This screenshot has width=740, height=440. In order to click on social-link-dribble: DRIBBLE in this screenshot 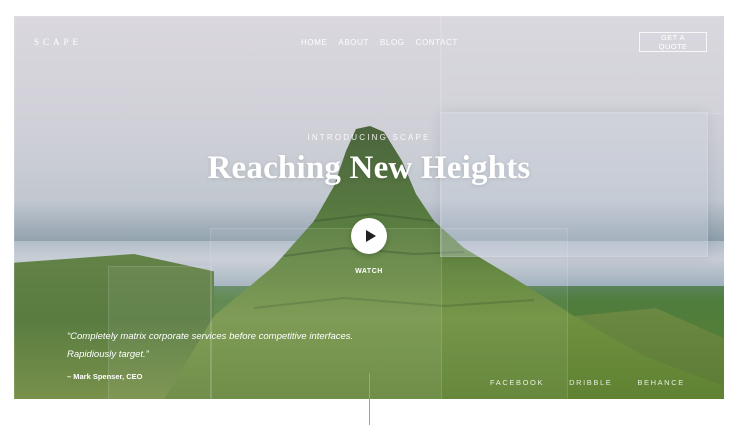, I will do `click(590, 382)`.